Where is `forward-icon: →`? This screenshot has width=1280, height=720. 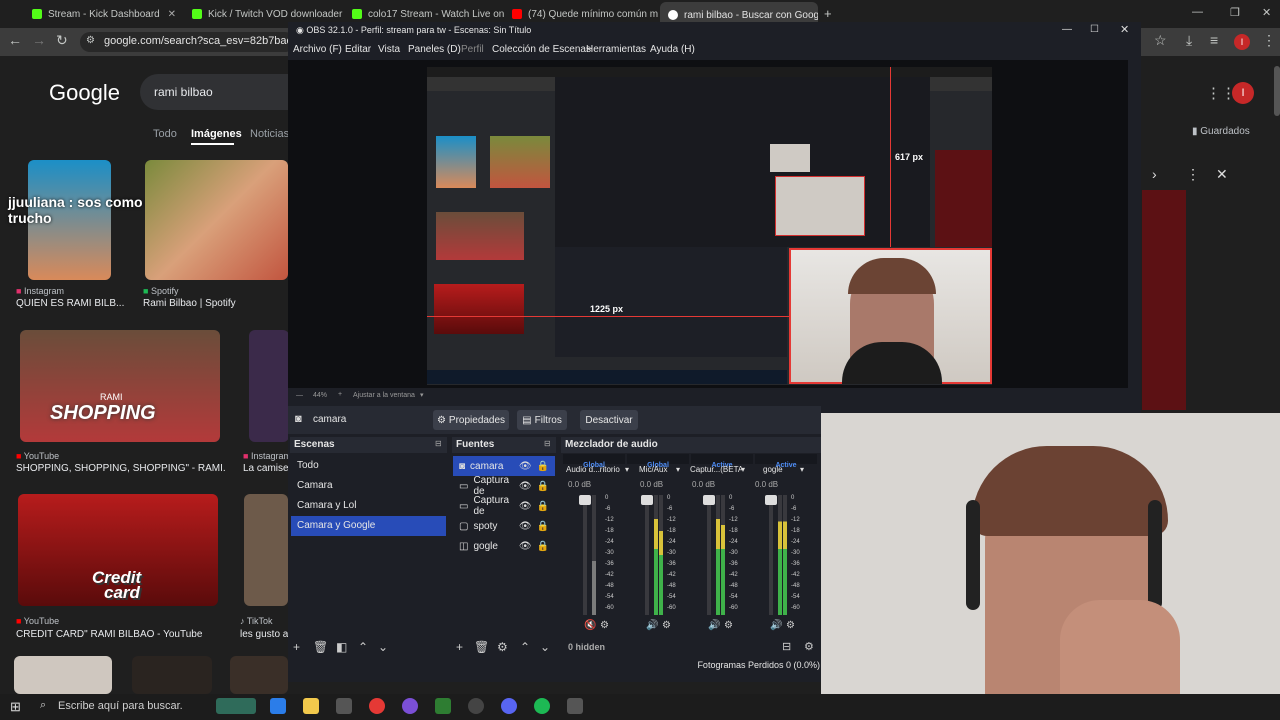
forward-icon: → is located at coordinates (39, 40).